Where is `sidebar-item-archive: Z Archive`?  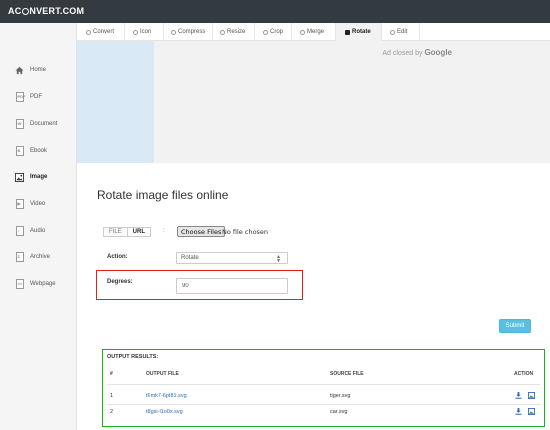
sidebar-item-archive: Z Archive is located at coordinates (38, 257).